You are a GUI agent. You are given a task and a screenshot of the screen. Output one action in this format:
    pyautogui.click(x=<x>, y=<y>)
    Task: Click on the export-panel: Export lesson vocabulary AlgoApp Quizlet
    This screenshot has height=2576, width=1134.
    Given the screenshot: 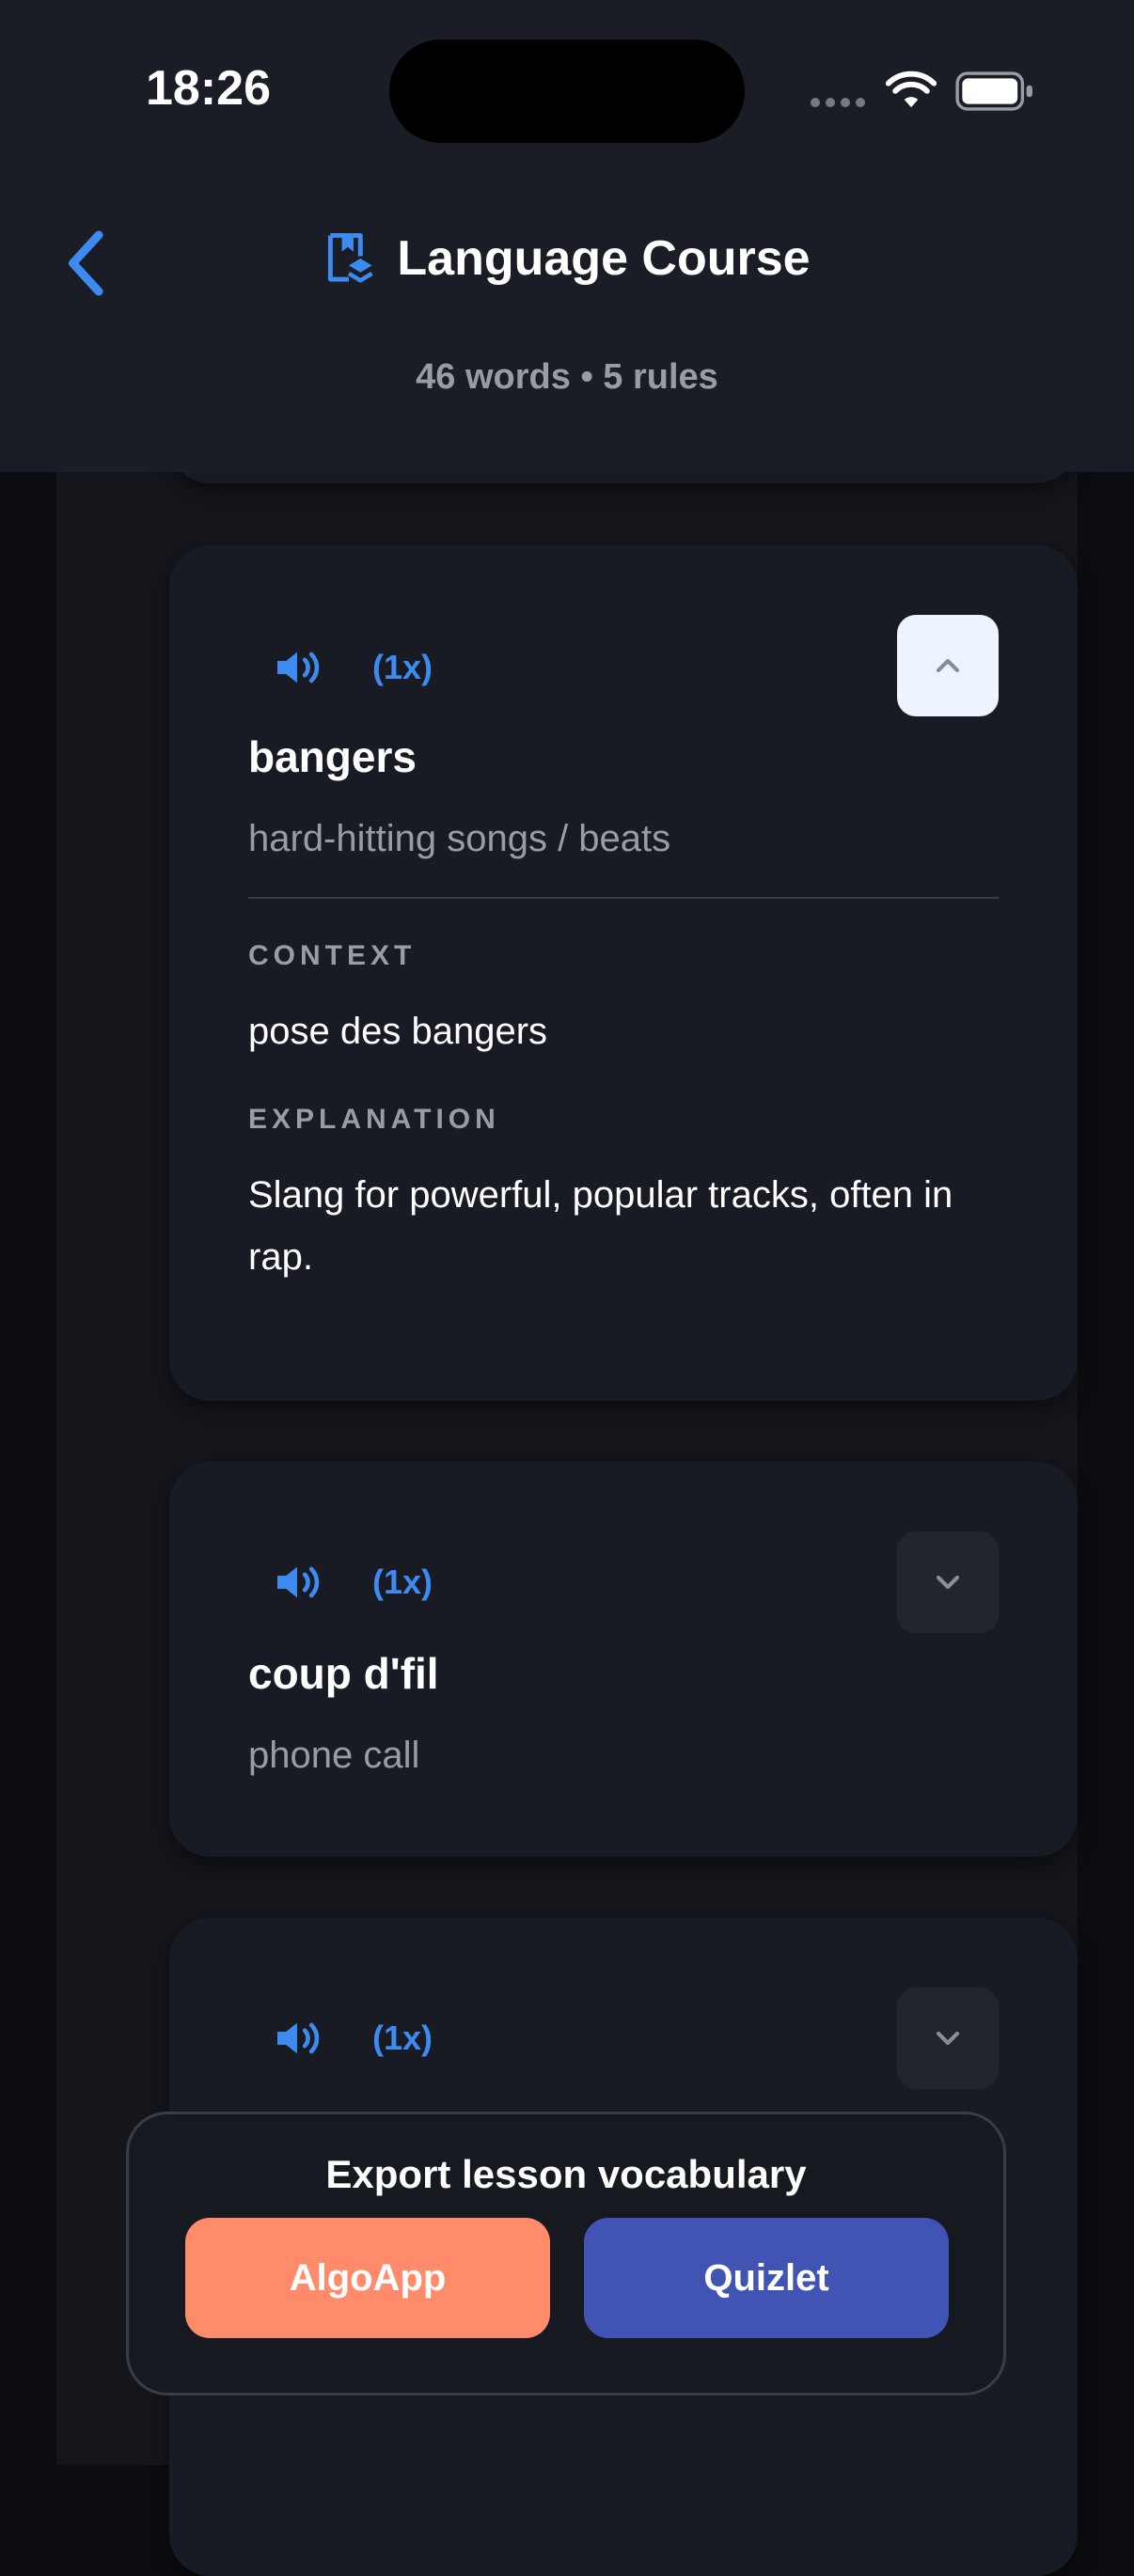 What is the action you would take?
    pyautogui.click(x=566, y=2253)
    